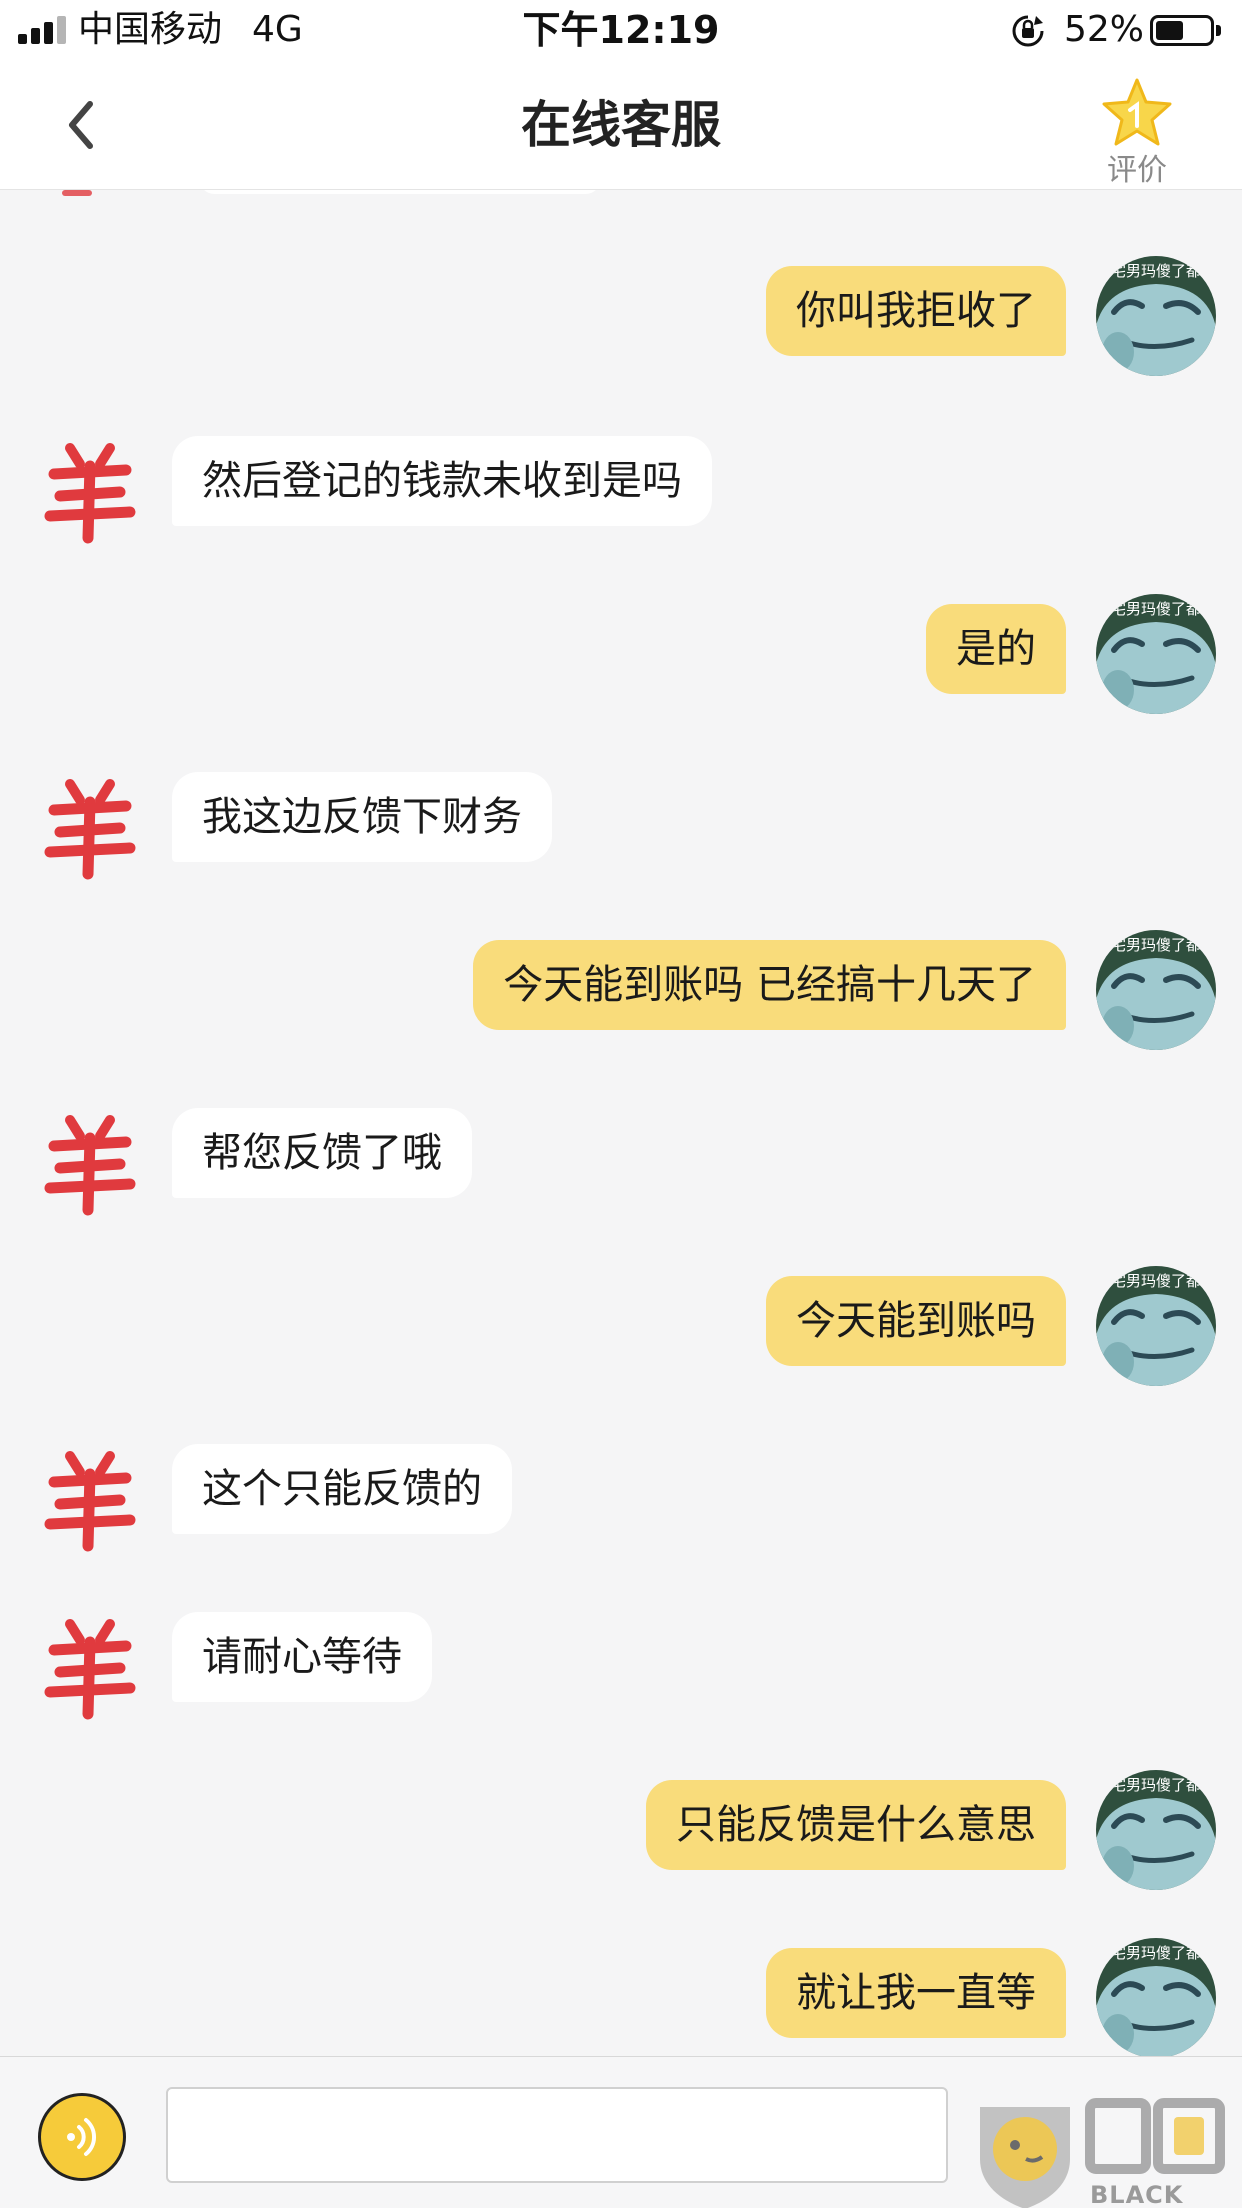 Image resolution: width=1242 pixels, height=2208 pixels. Describe the element at coordinates (856, 1825) in the screenshot. I see `message-bubble: 只能反馈是什么意思` at that location.